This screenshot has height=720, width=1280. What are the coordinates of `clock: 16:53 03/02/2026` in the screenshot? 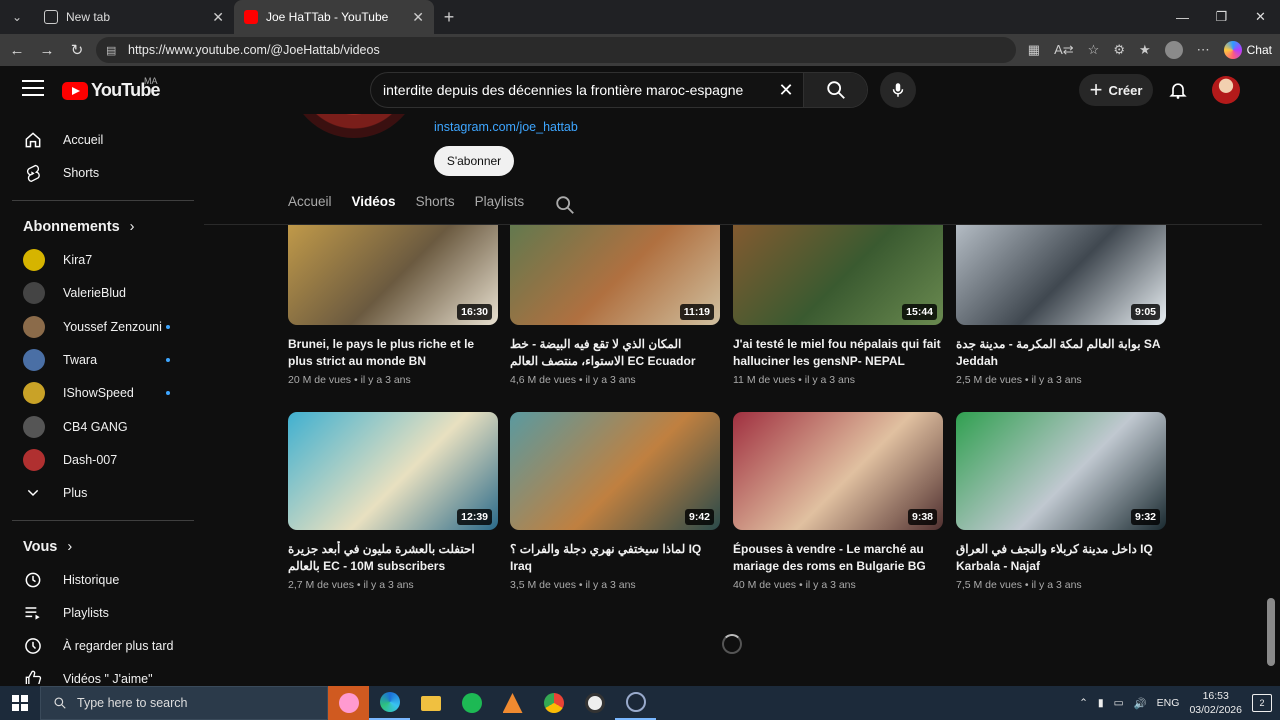 It's located at (1215, 703).